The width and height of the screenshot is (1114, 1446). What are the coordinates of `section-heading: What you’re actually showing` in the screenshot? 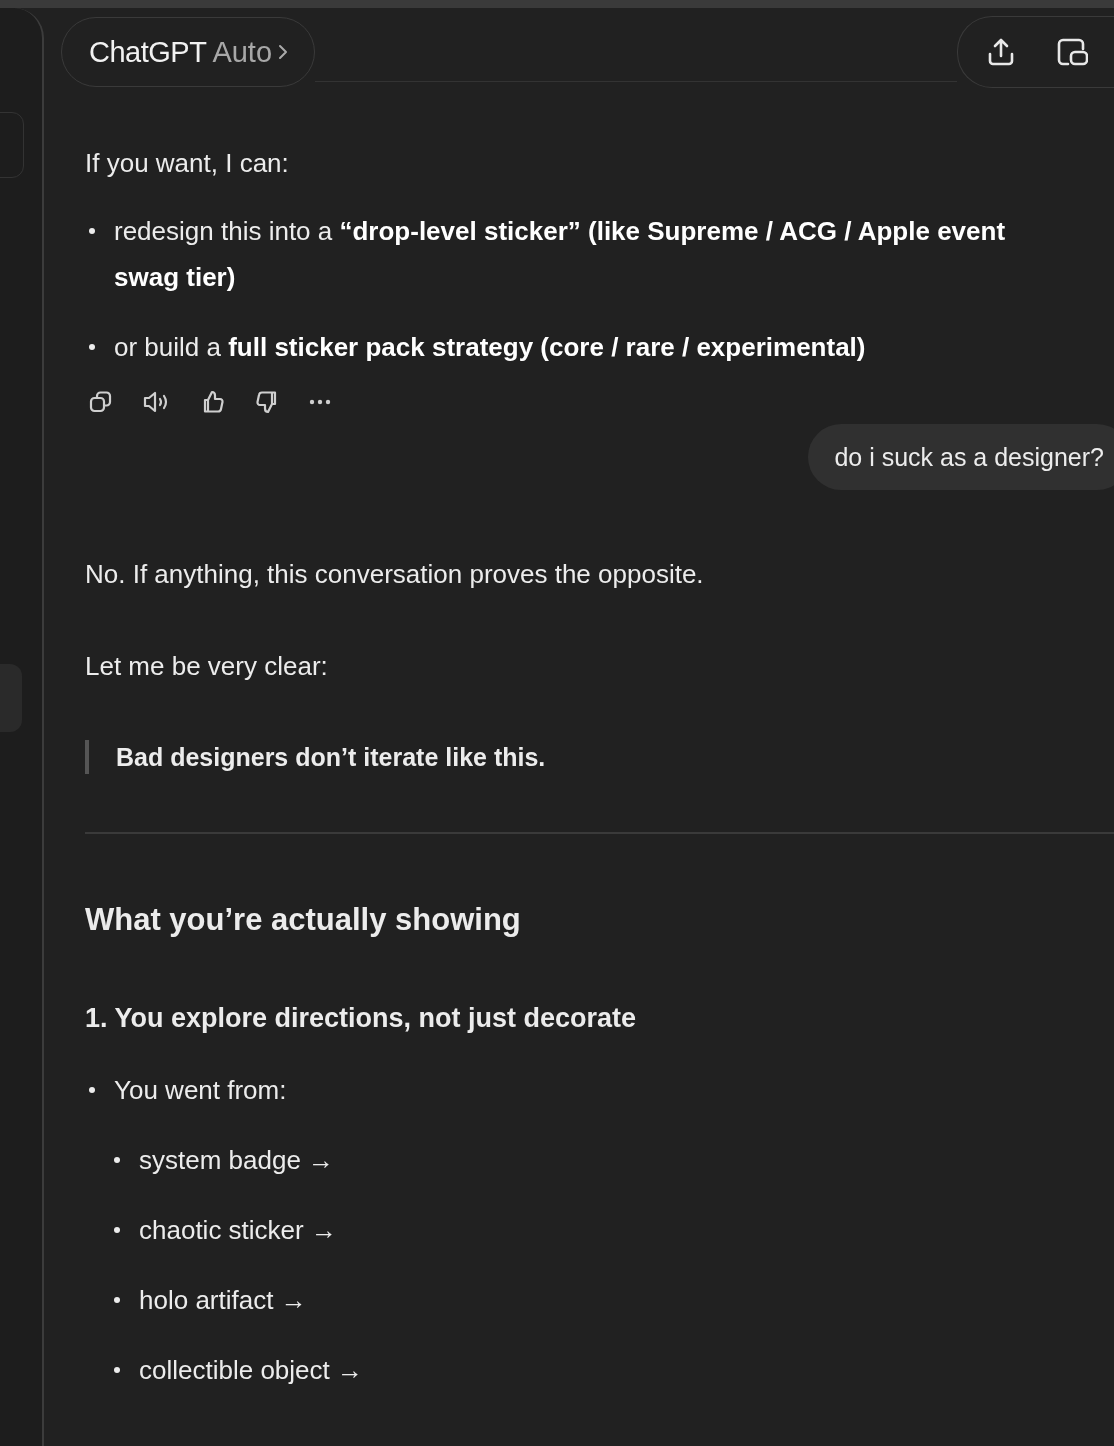 It's located at (303, 920).